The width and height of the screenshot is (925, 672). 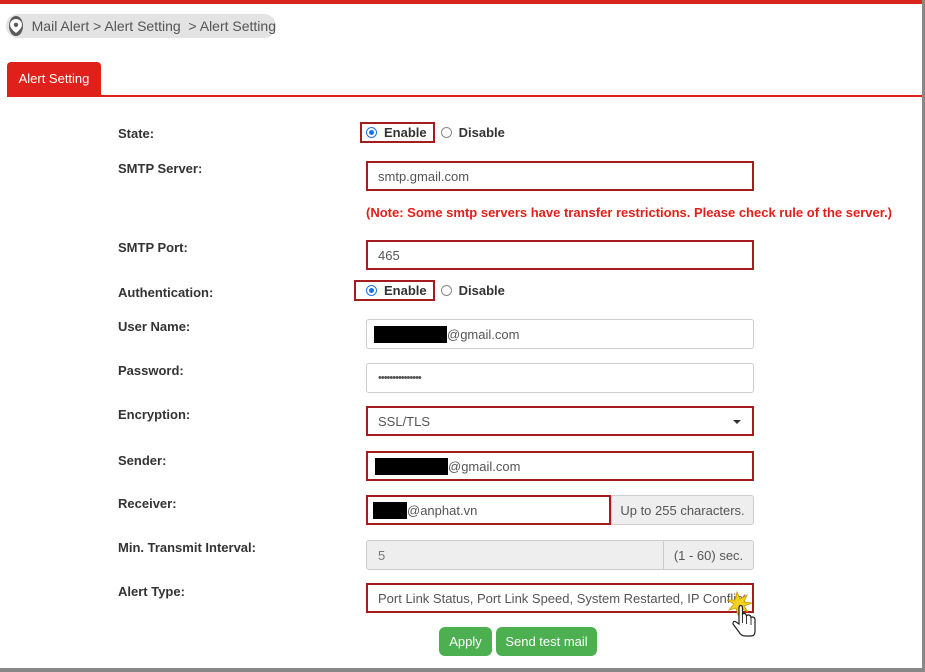 I want to click on top-accent-bar, so click(x=462, y=2).